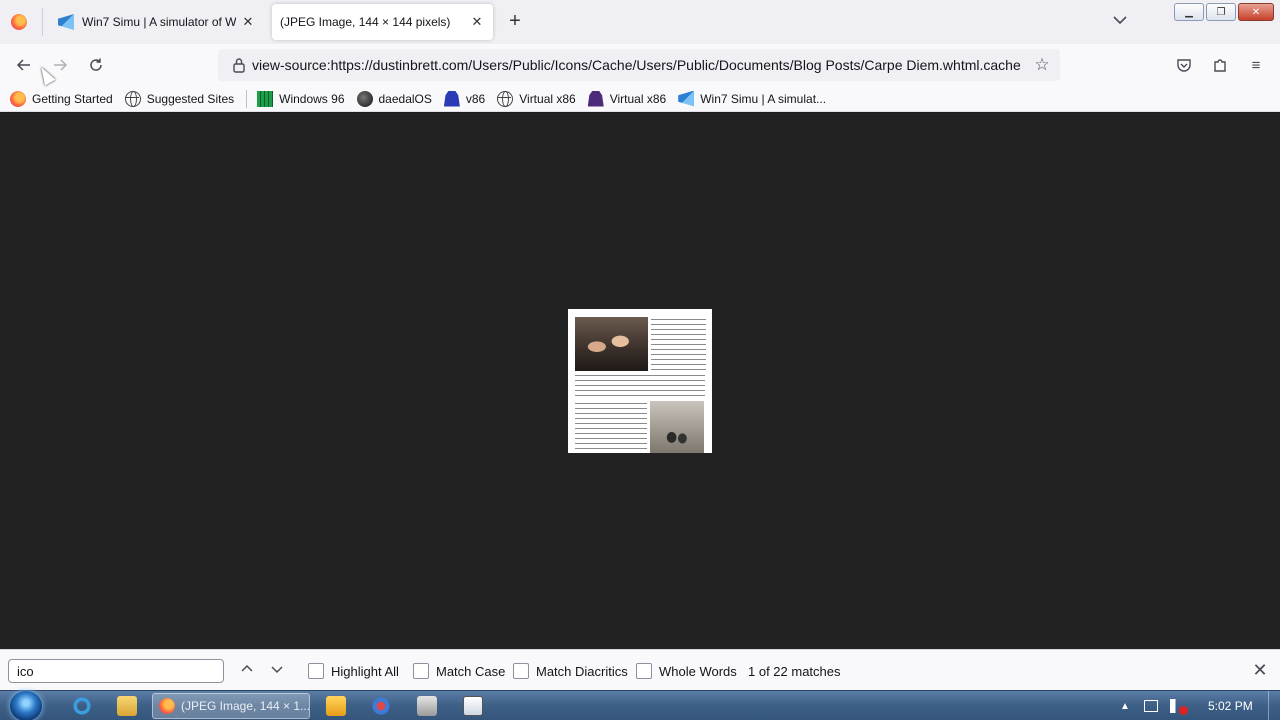  Describe the element at coordinates (1042, 65) in the screenshot. I see `bookmark-star-icon: ☆` at that location.